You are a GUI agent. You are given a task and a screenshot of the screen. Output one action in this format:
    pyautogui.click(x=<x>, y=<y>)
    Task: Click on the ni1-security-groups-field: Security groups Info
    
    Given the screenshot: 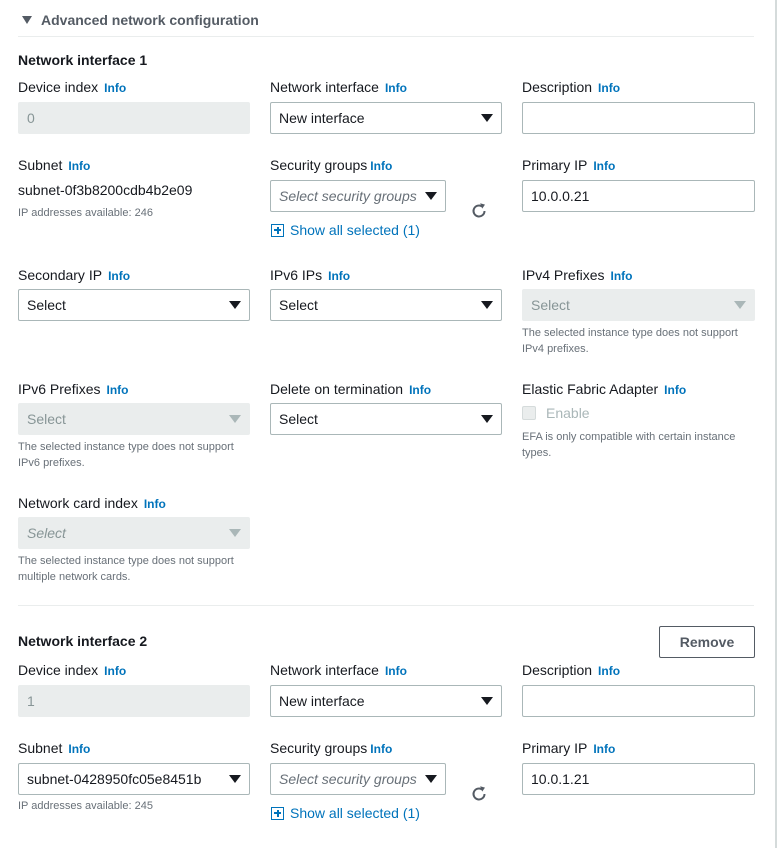 What is the action you would take?
    pyautogui.click(x=386, y=165)
    